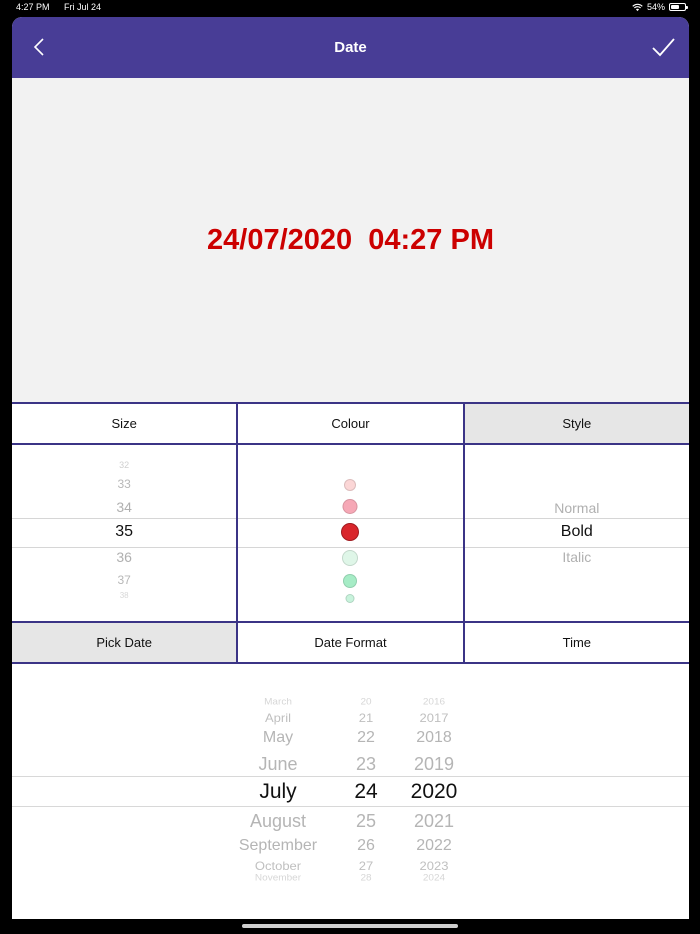  I want to click on checkmark-icon, so click(663, 47).